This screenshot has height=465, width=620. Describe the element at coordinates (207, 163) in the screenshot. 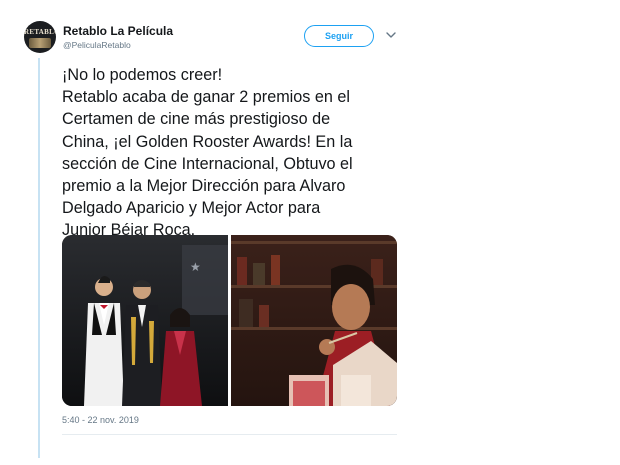

I see `tweet-text-line: sección de Cine Internacional, Obtuvo el` at that location.